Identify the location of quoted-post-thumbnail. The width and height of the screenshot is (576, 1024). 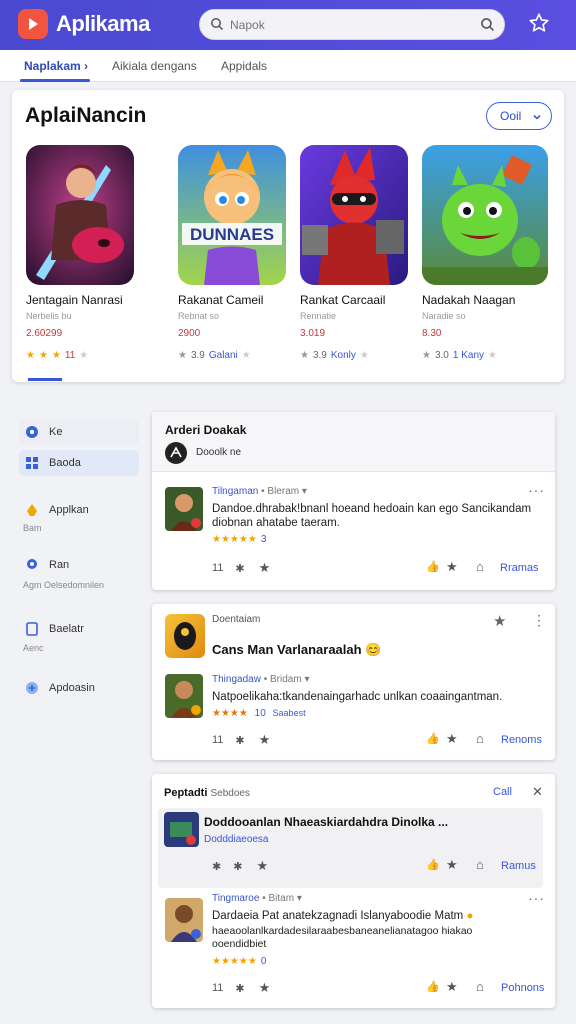
(181, 829).